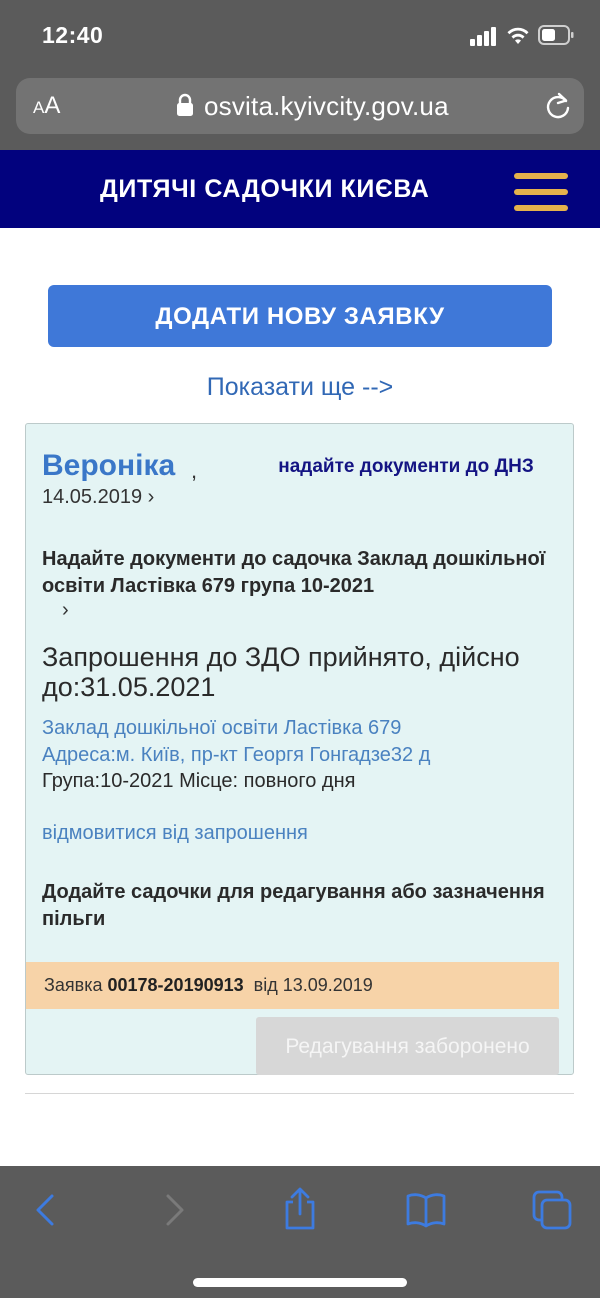 This screenshot has width=600, height=1298. I want to click on site-title: ДИТЯЧІ САДОЧКИ КИЄВА, so click(265, 189).